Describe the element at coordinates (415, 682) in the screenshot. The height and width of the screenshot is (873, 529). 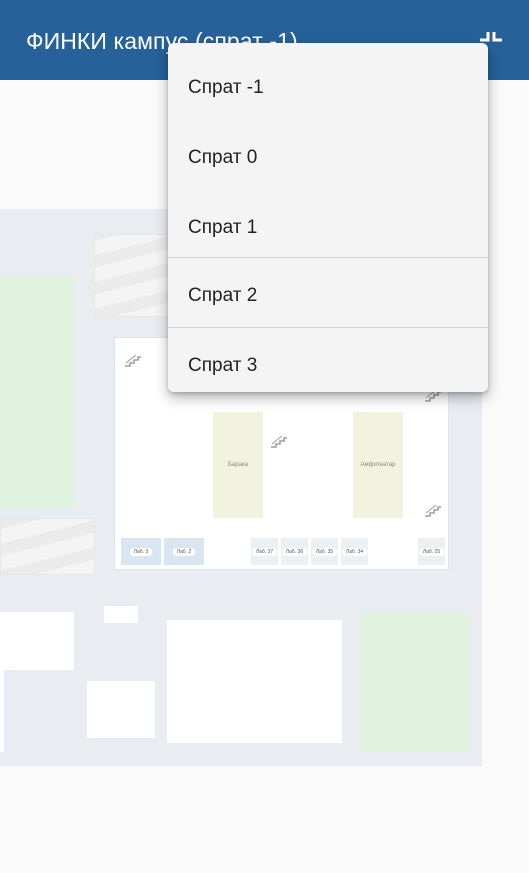
I see `green-area-right` at that location.